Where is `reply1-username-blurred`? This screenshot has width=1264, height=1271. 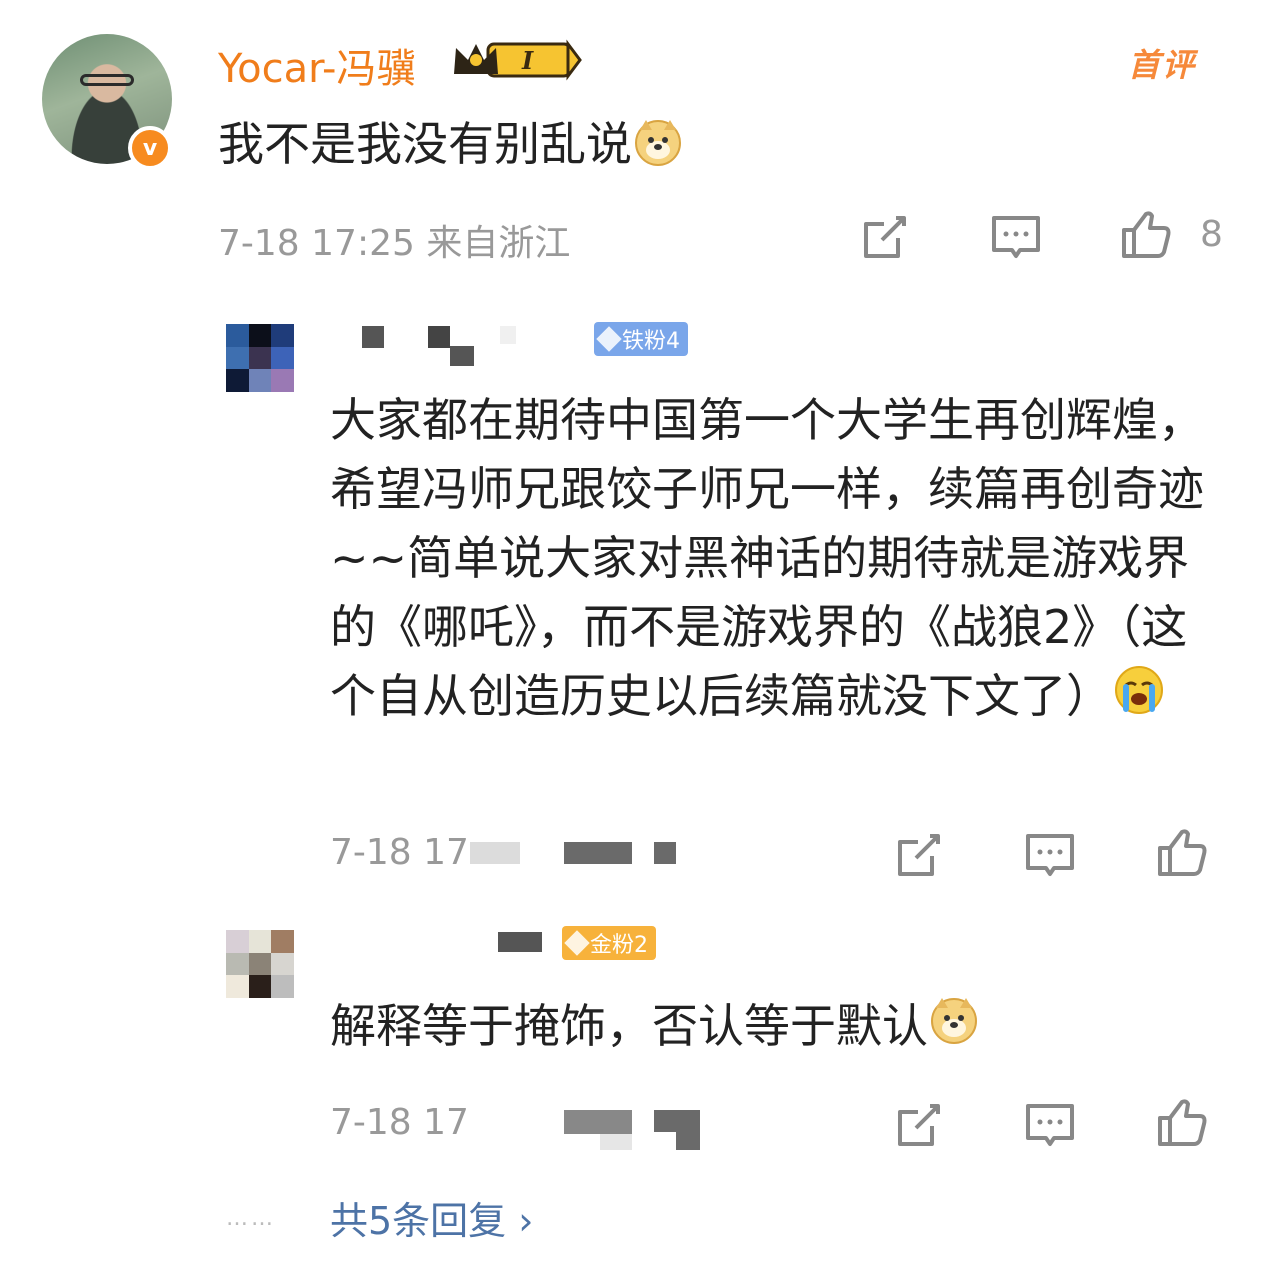 reply1-username-blurred is located at coordinates (373, 337).